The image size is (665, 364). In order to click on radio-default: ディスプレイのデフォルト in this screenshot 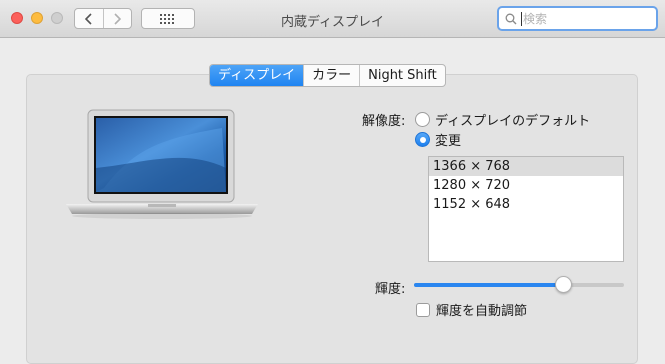, I will do `click(502, 119)`.